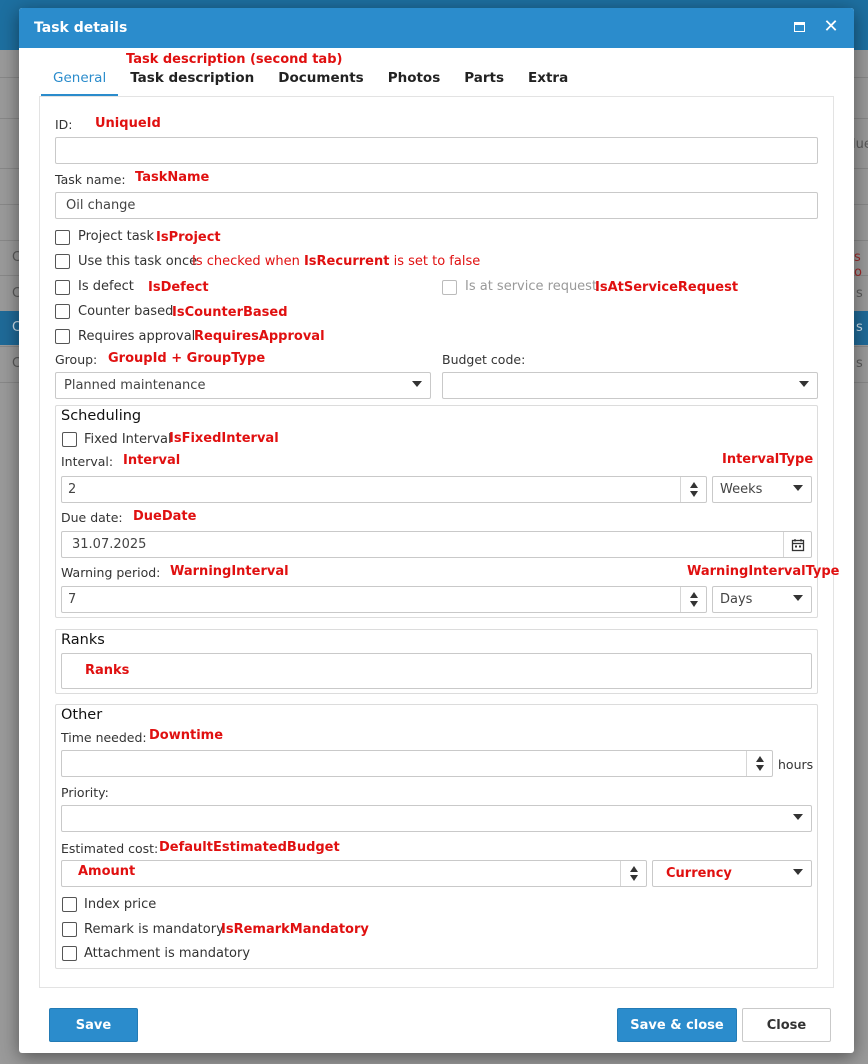 This screenshot has width=868, height=1064. Describe the element at coordinates (436, 28) in the screenshot. I see `dialog-titlebar: Task details ✕` at that location.